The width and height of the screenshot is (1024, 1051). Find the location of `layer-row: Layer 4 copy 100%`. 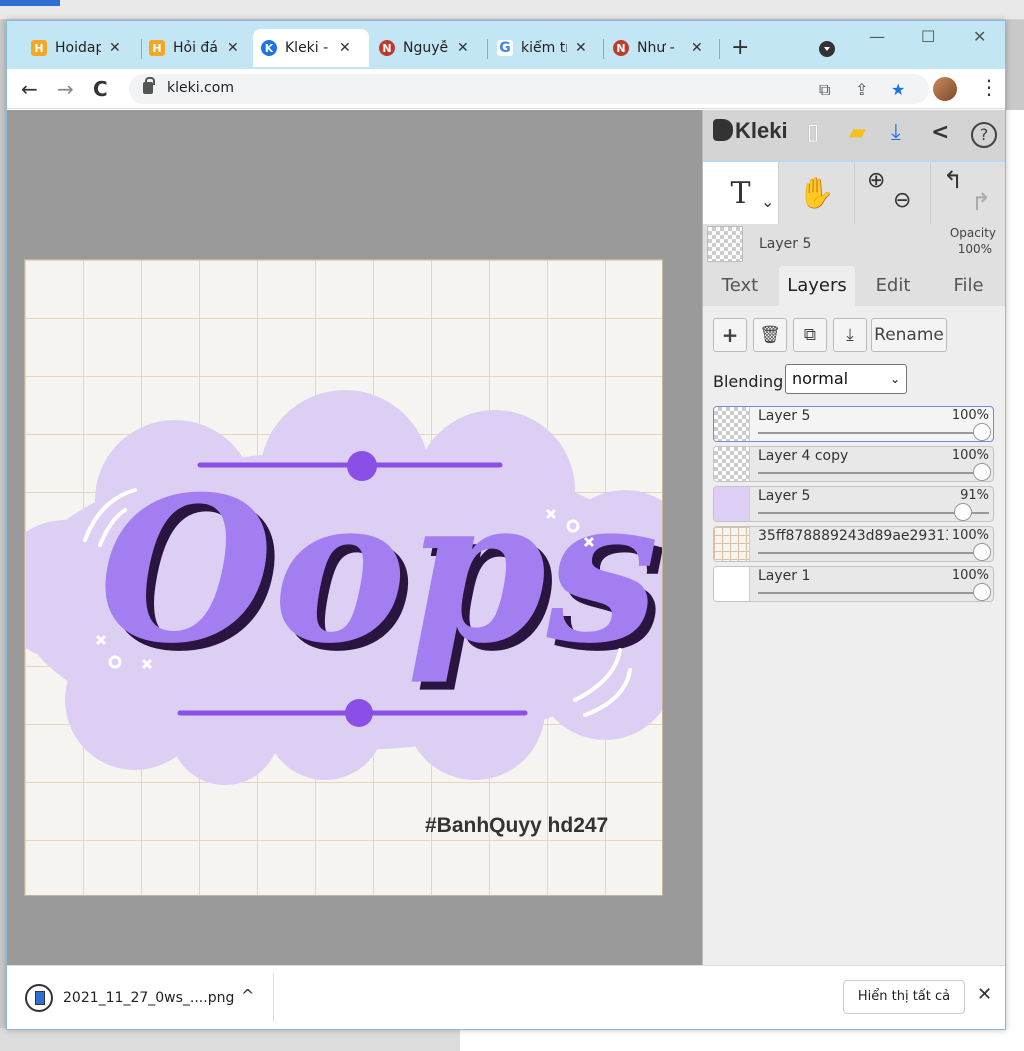

layer-row: Layer 4 copy 100% is located at coordinates (853, 464).